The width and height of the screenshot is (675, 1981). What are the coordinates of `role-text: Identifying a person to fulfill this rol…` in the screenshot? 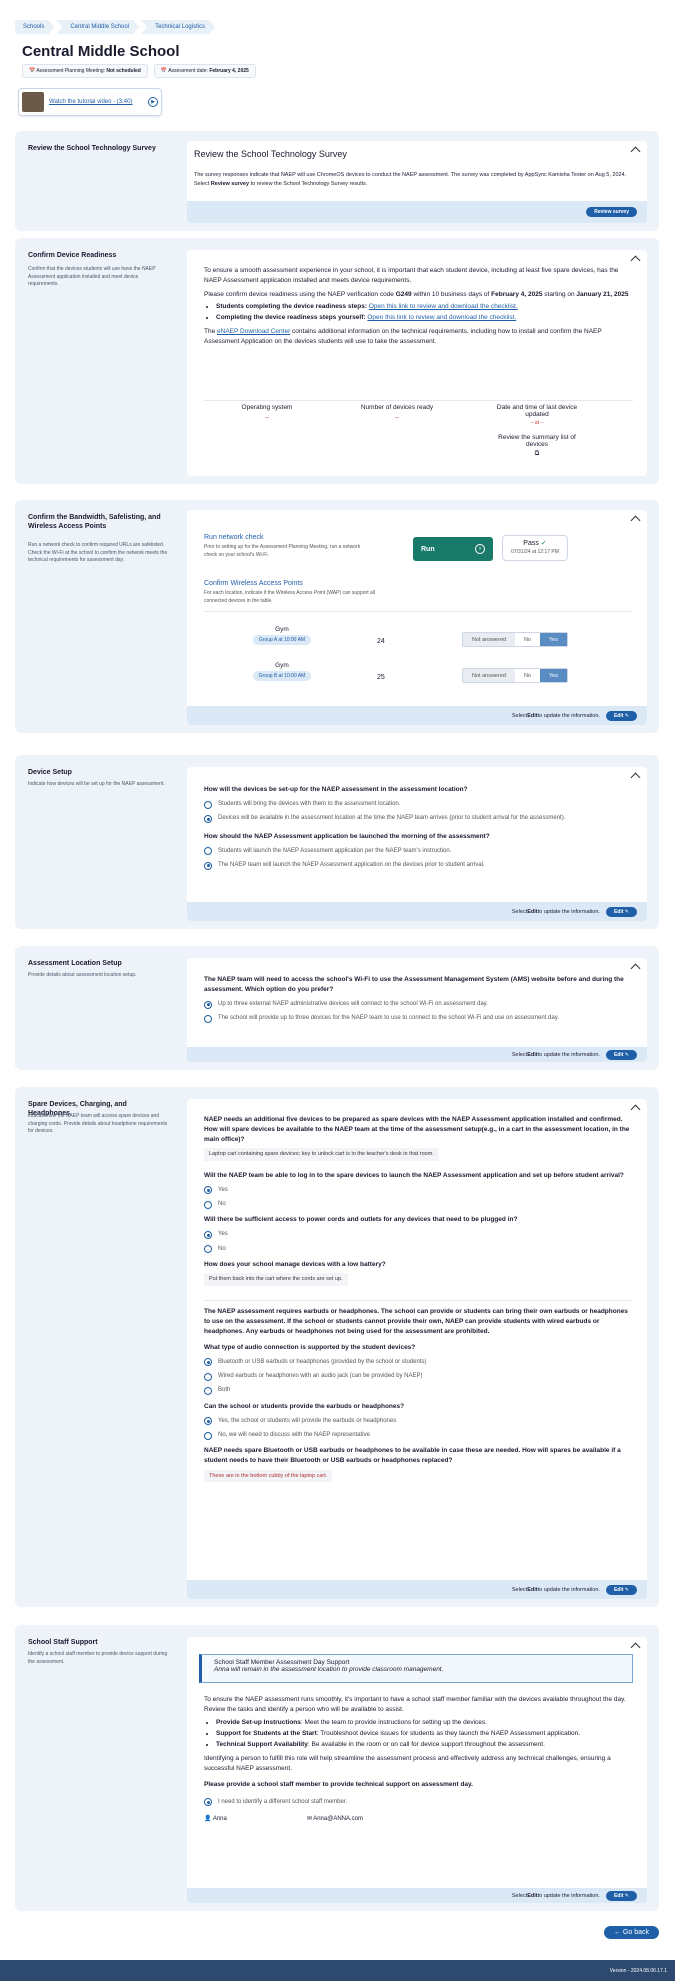 It's located at (407, 1764).